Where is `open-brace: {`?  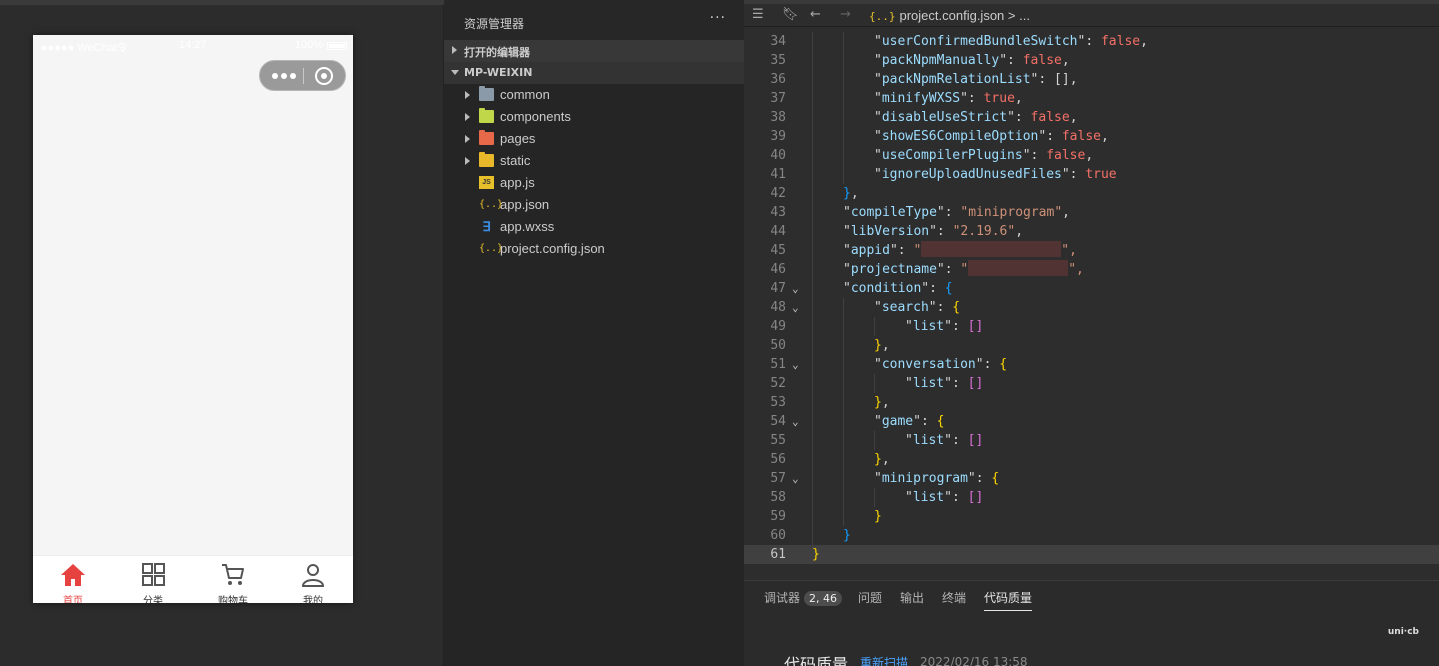
open-brace: { is located at coordinates (956, 307).